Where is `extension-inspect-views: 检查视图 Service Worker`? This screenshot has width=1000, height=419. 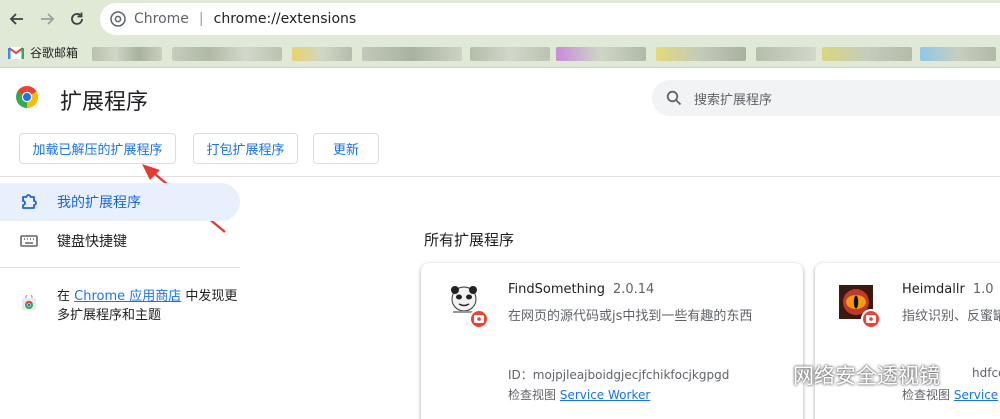 extension-inspect-views: 检查视图 Service Worker is located at coordinates (579, 394).